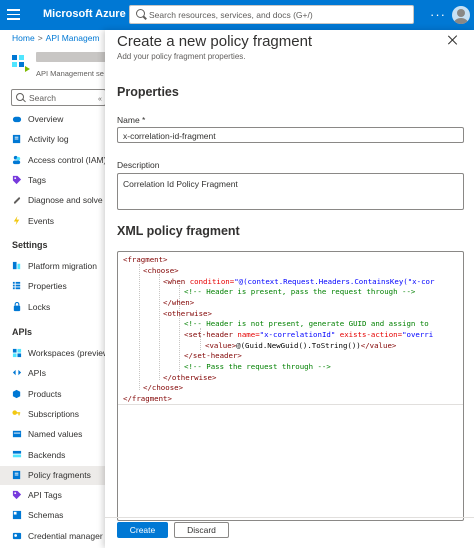  Describe the element at coordinates (70, 73) in the screenshot. I see `service-subtitle: API Management se` at that location.